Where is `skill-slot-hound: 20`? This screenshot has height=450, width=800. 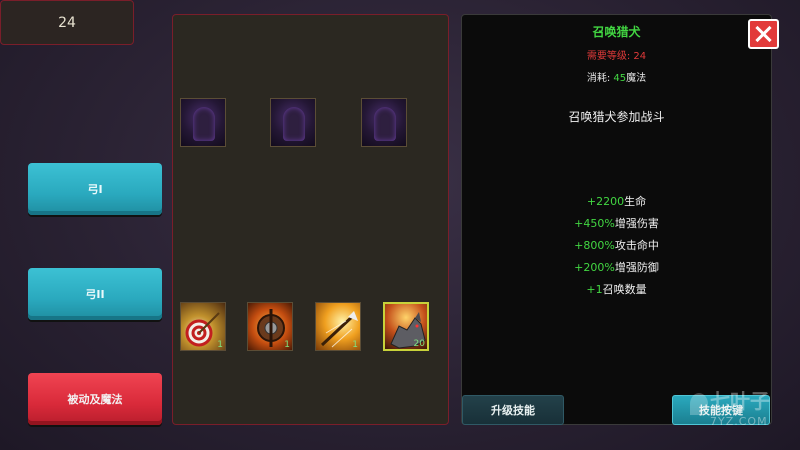 skill-slot-hound: 20 is located at coordinates (406, 326).